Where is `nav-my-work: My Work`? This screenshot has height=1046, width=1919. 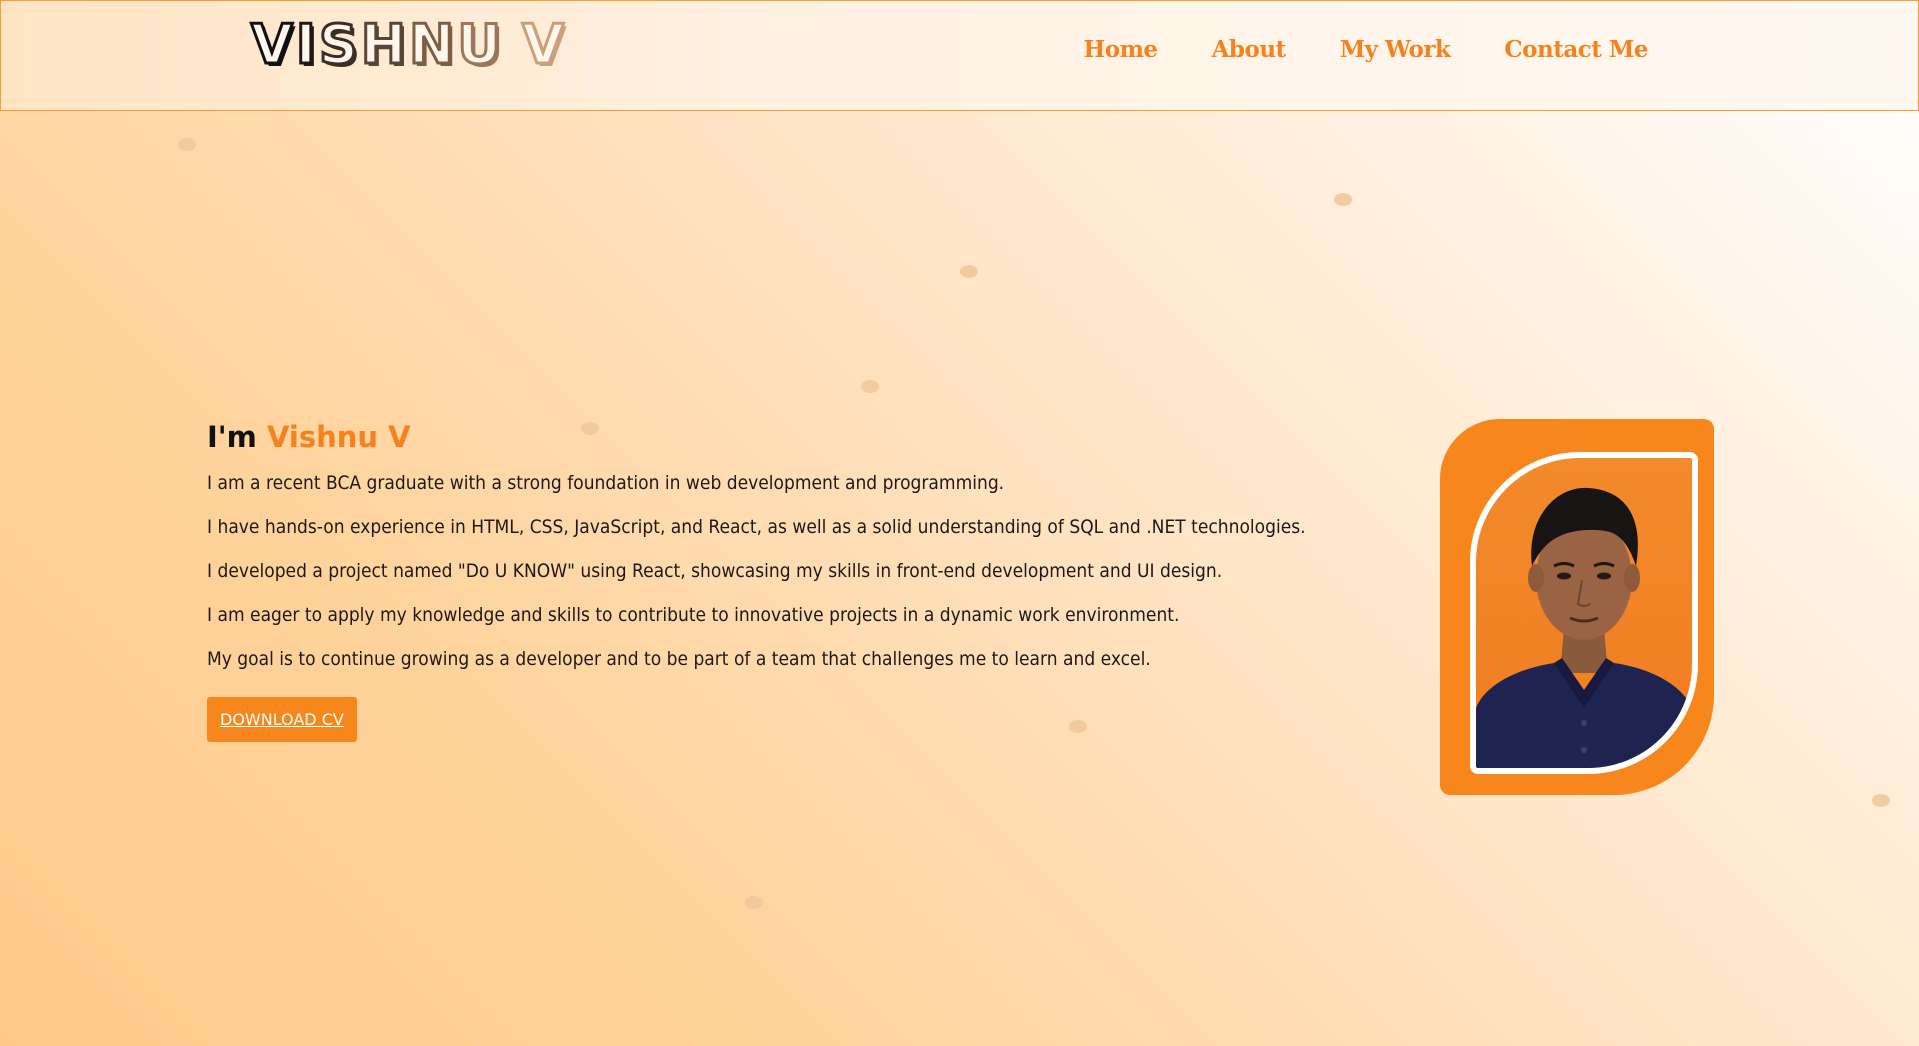 nav-my-work: My Work is located at coordinates (1395, 49).